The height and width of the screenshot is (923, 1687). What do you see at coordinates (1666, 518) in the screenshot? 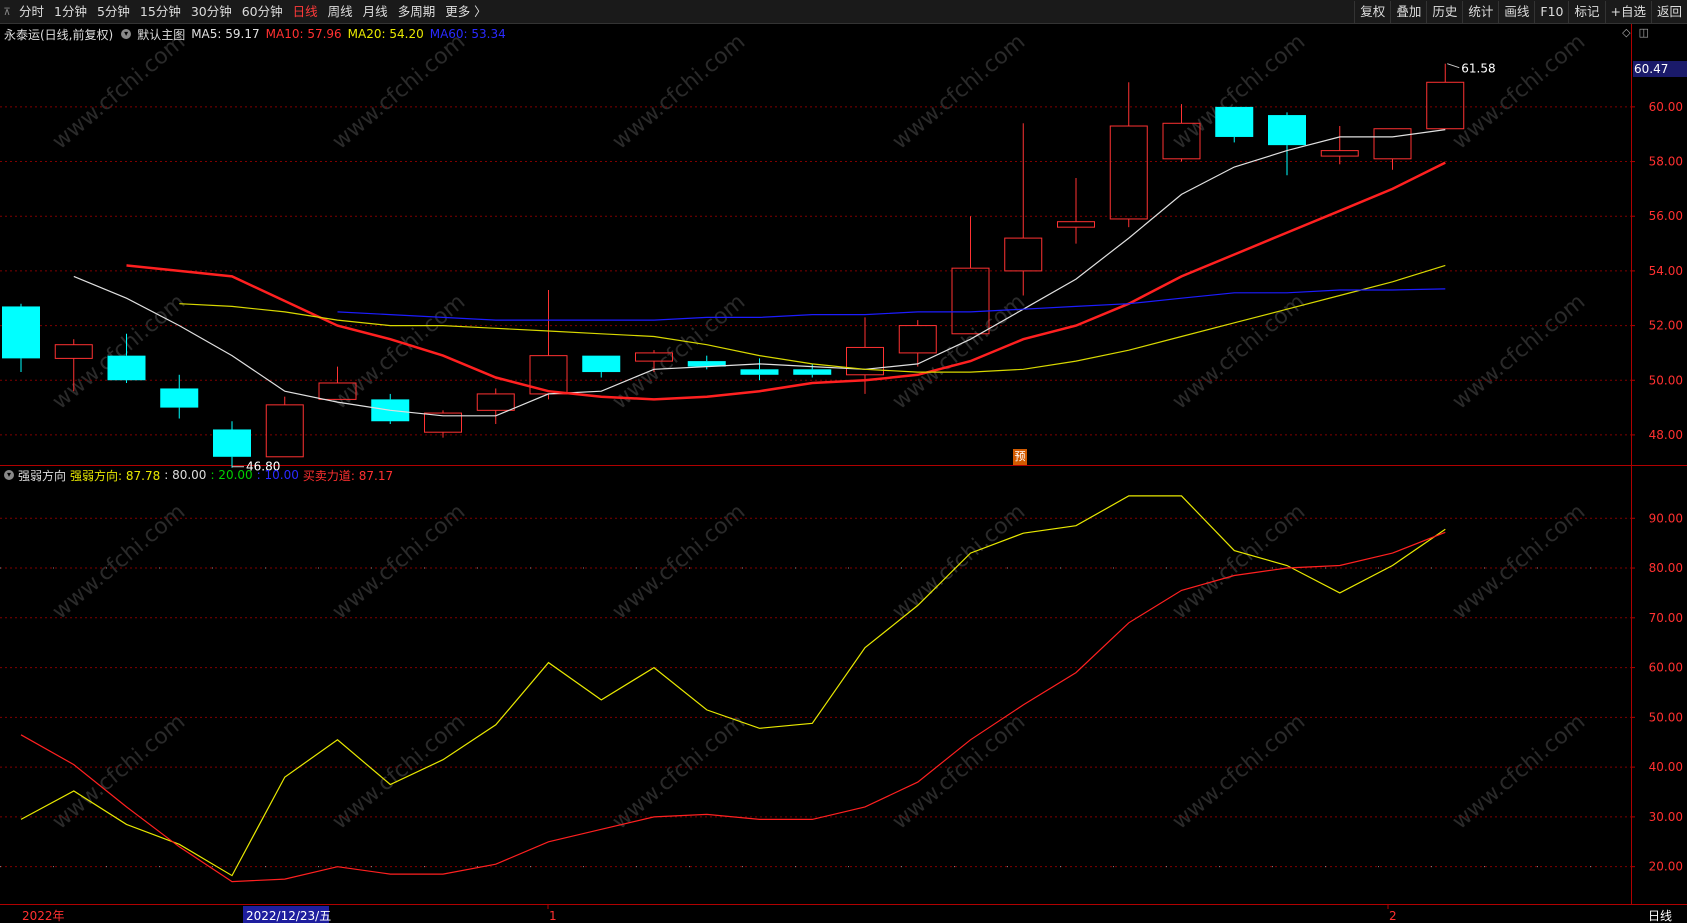
I see `y-tick-label: 90.00` at bounding box center [1666, 518].